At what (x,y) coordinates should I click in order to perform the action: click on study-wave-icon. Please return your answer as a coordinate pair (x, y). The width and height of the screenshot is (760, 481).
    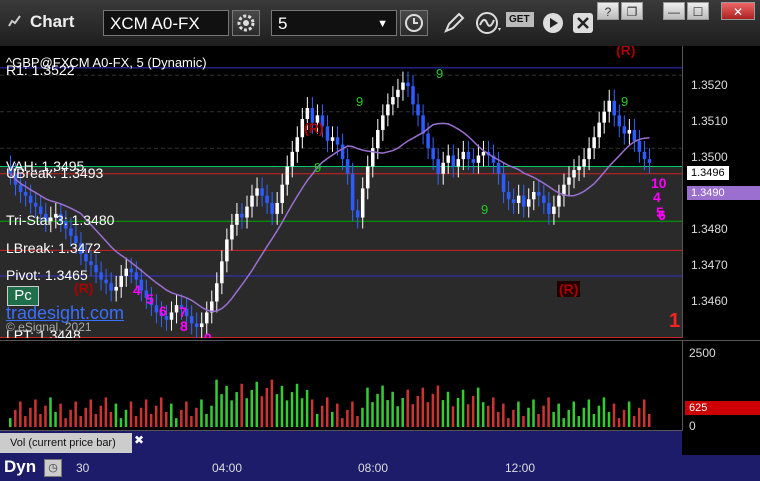
    Looking at the image, I should click on (488, 23).